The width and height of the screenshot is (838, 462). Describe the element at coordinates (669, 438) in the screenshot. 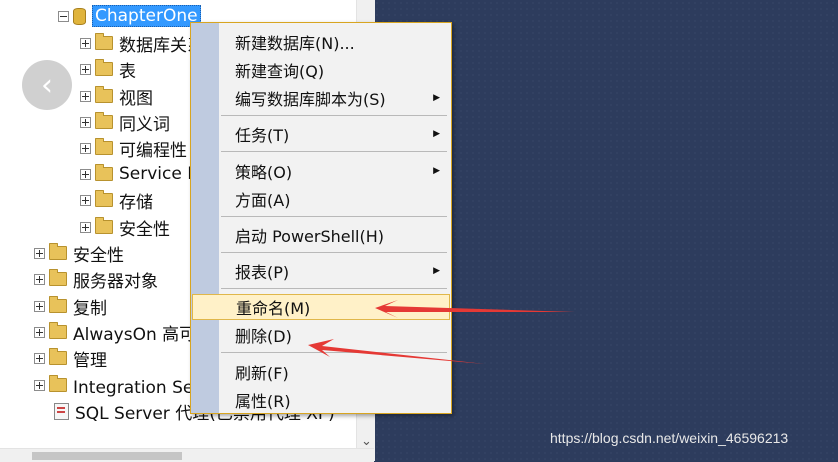

I see `watermark: https://blog.csdn.net/weixin_46596213` at that location.